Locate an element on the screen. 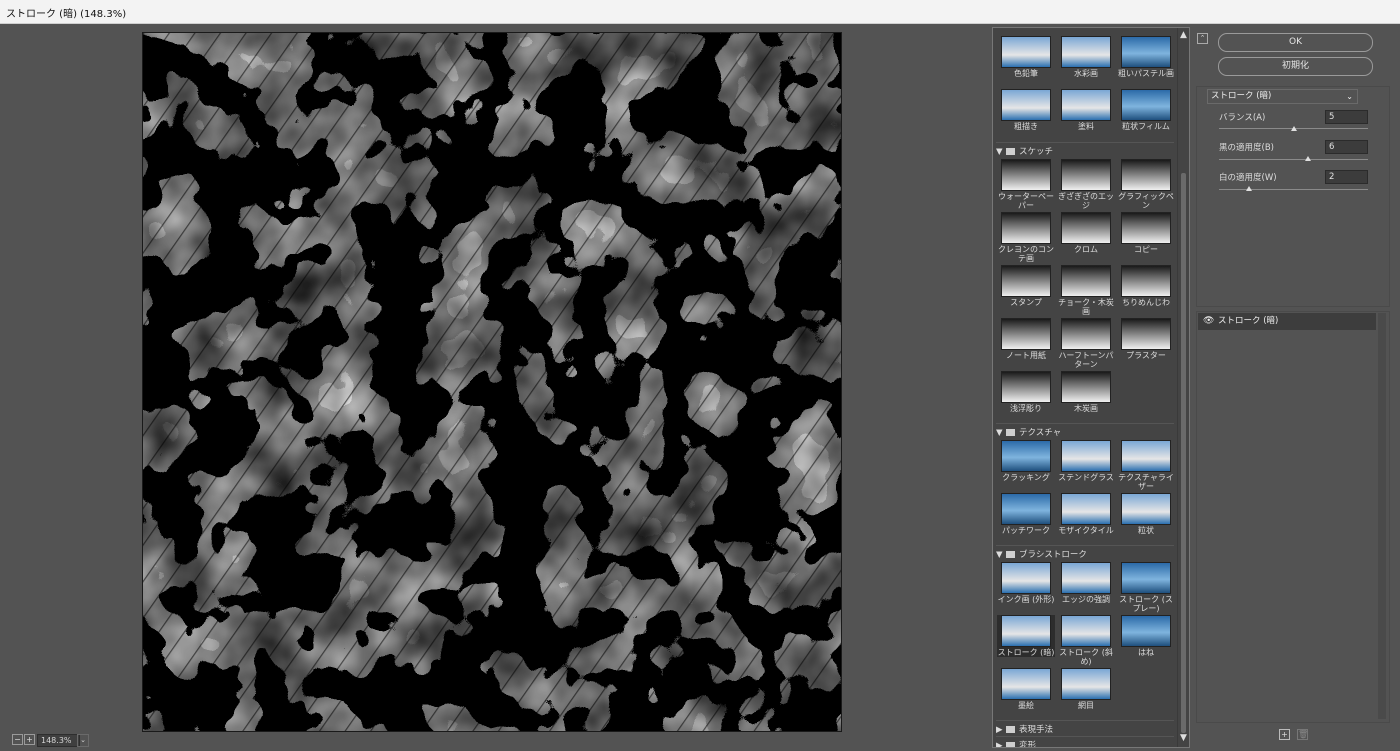 This screenshot has height=751, width=1400. category-name: 変形 is located at coordinates (1028, 744).